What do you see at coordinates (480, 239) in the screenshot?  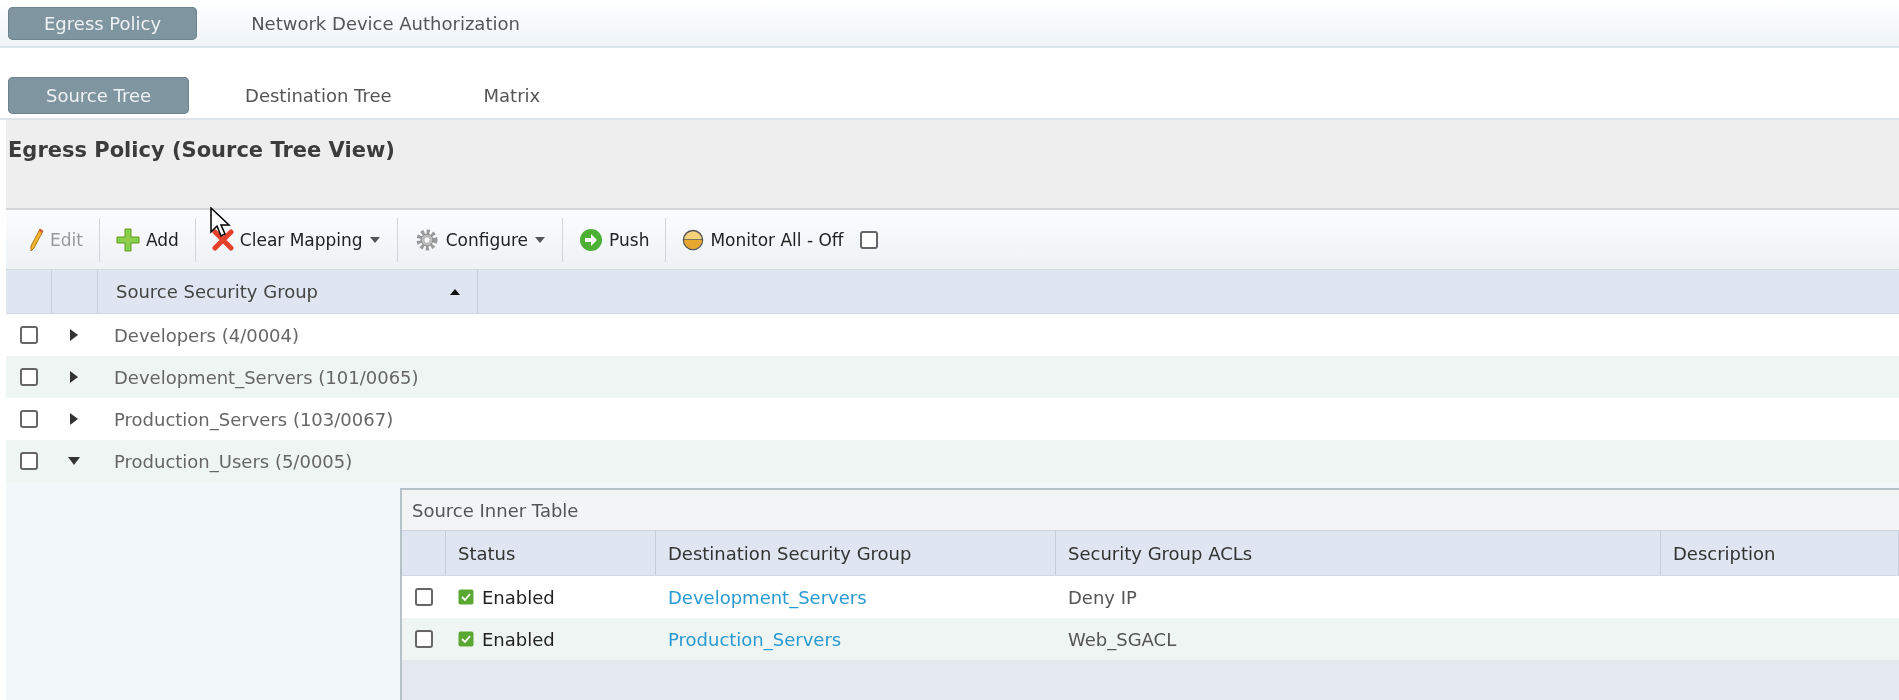 I see `configure-button: Configure` at bounding box center [480, 239].